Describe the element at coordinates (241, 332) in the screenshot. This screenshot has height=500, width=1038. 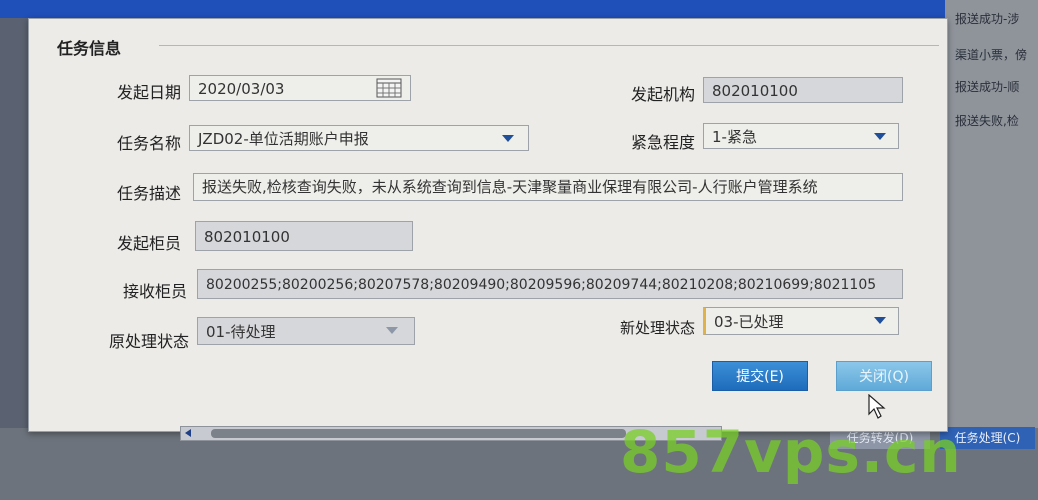
I see `orig-status-value: 01-待处理` at that location.